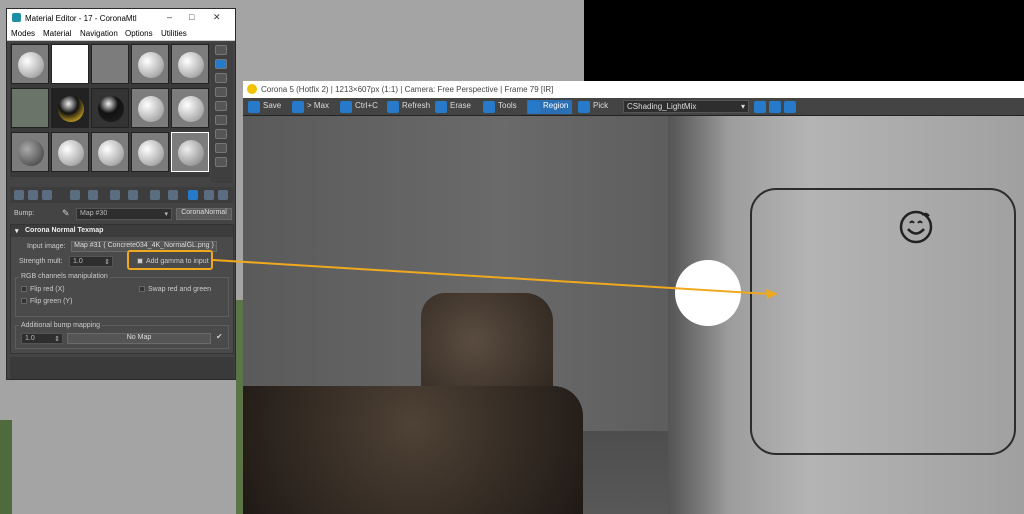 This screenshot has height=514, width=1024. Describe the element at coordinates (81, 18) in the screenshot. I see `window-title: Material Editor - 17 - CoronaMtl` at that location.